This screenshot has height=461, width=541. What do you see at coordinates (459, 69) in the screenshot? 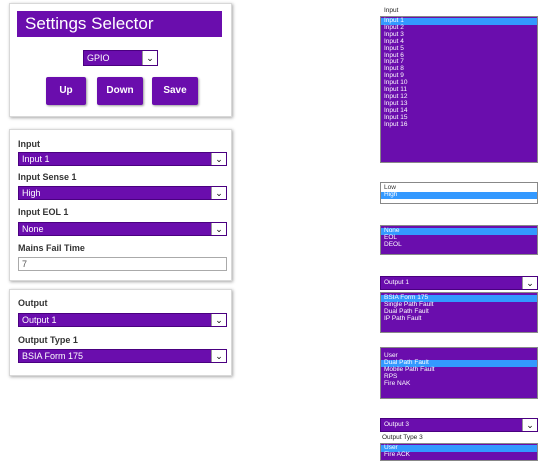
I see `list-item: Input 8` at bounding box center [459, 69].